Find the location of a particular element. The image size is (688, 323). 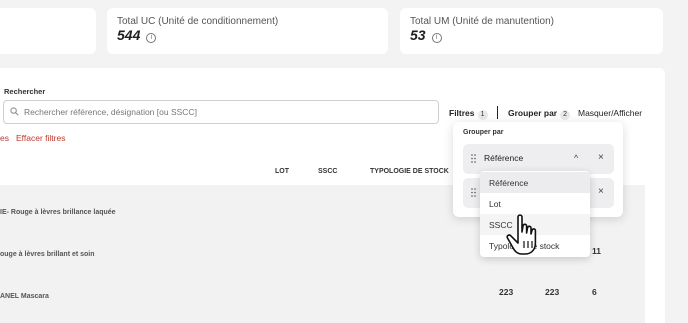

group-by-count-badge: 2 is located at coordinates (565, 115).